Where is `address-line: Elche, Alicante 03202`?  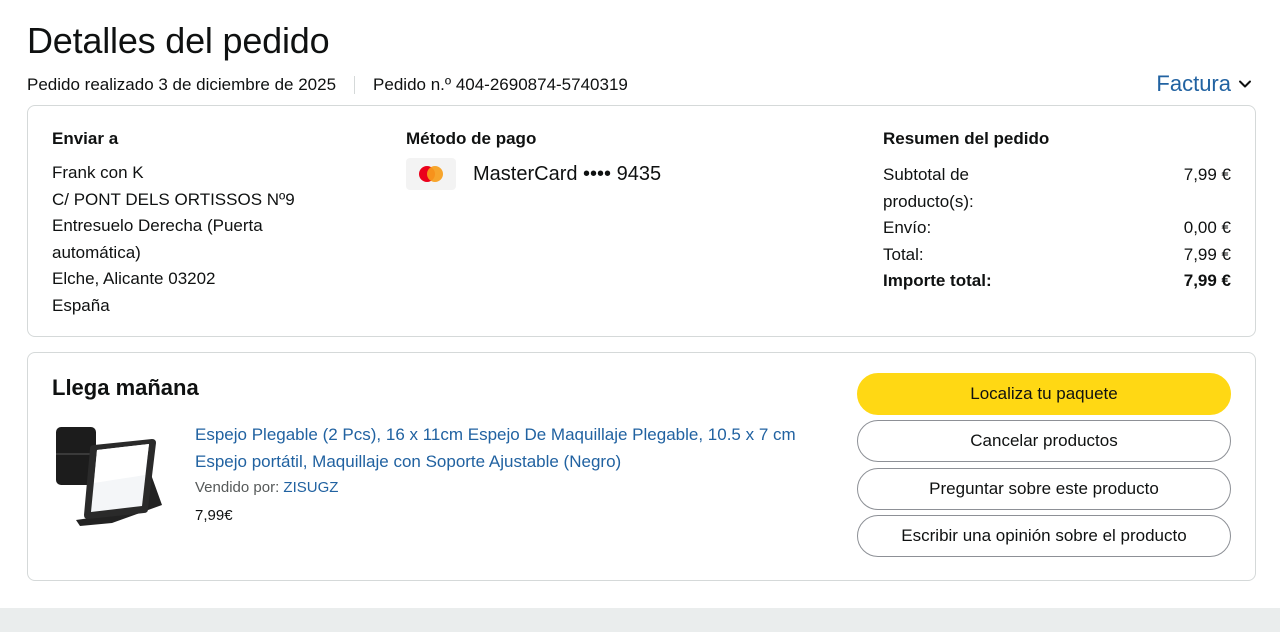
address-line: Elche, Alicante 03202 is located at coordinates (134, 279).